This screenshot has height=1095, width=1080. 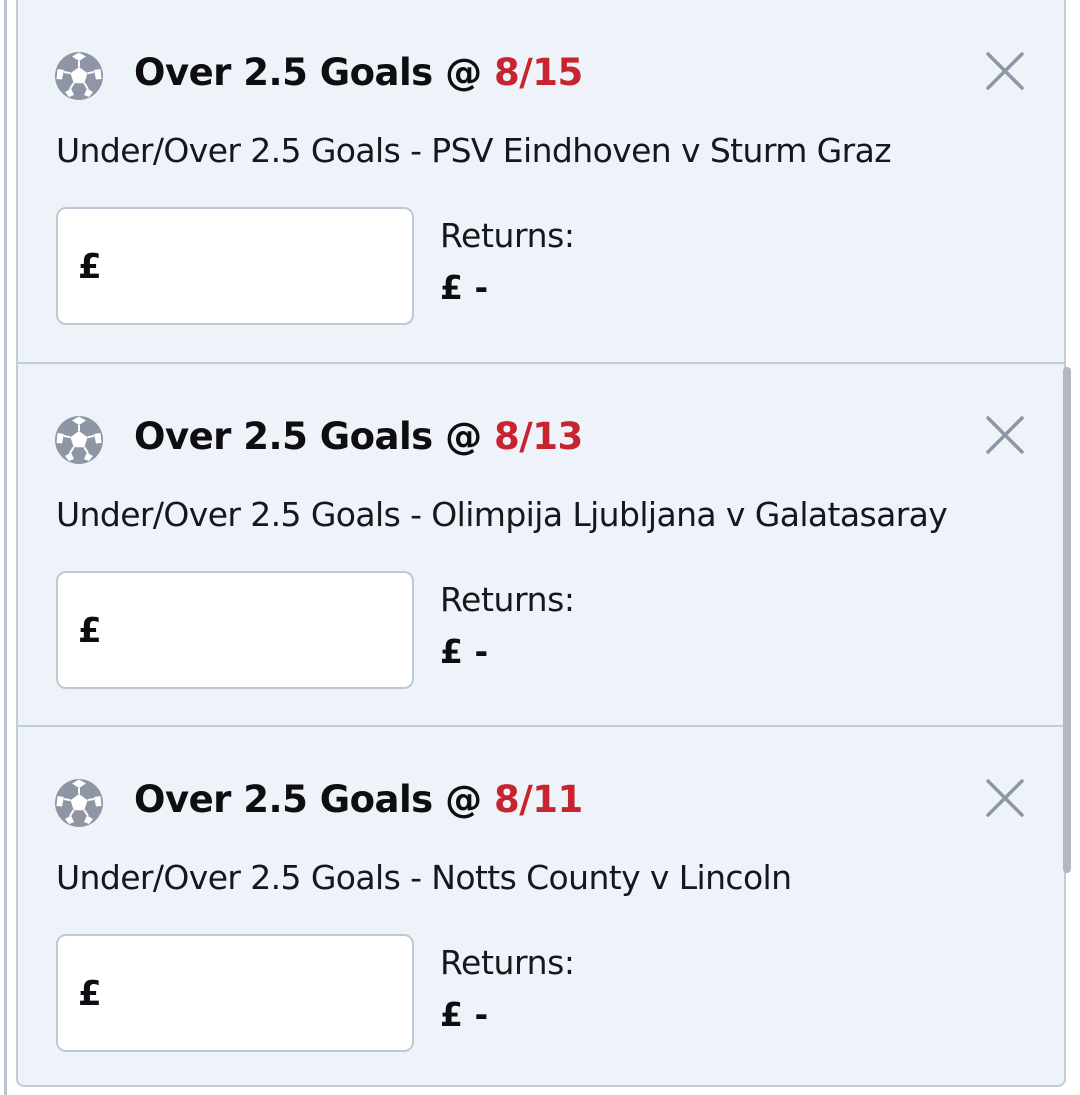 I want to click on odds-price: 8/15, so click(x=538, y=72).